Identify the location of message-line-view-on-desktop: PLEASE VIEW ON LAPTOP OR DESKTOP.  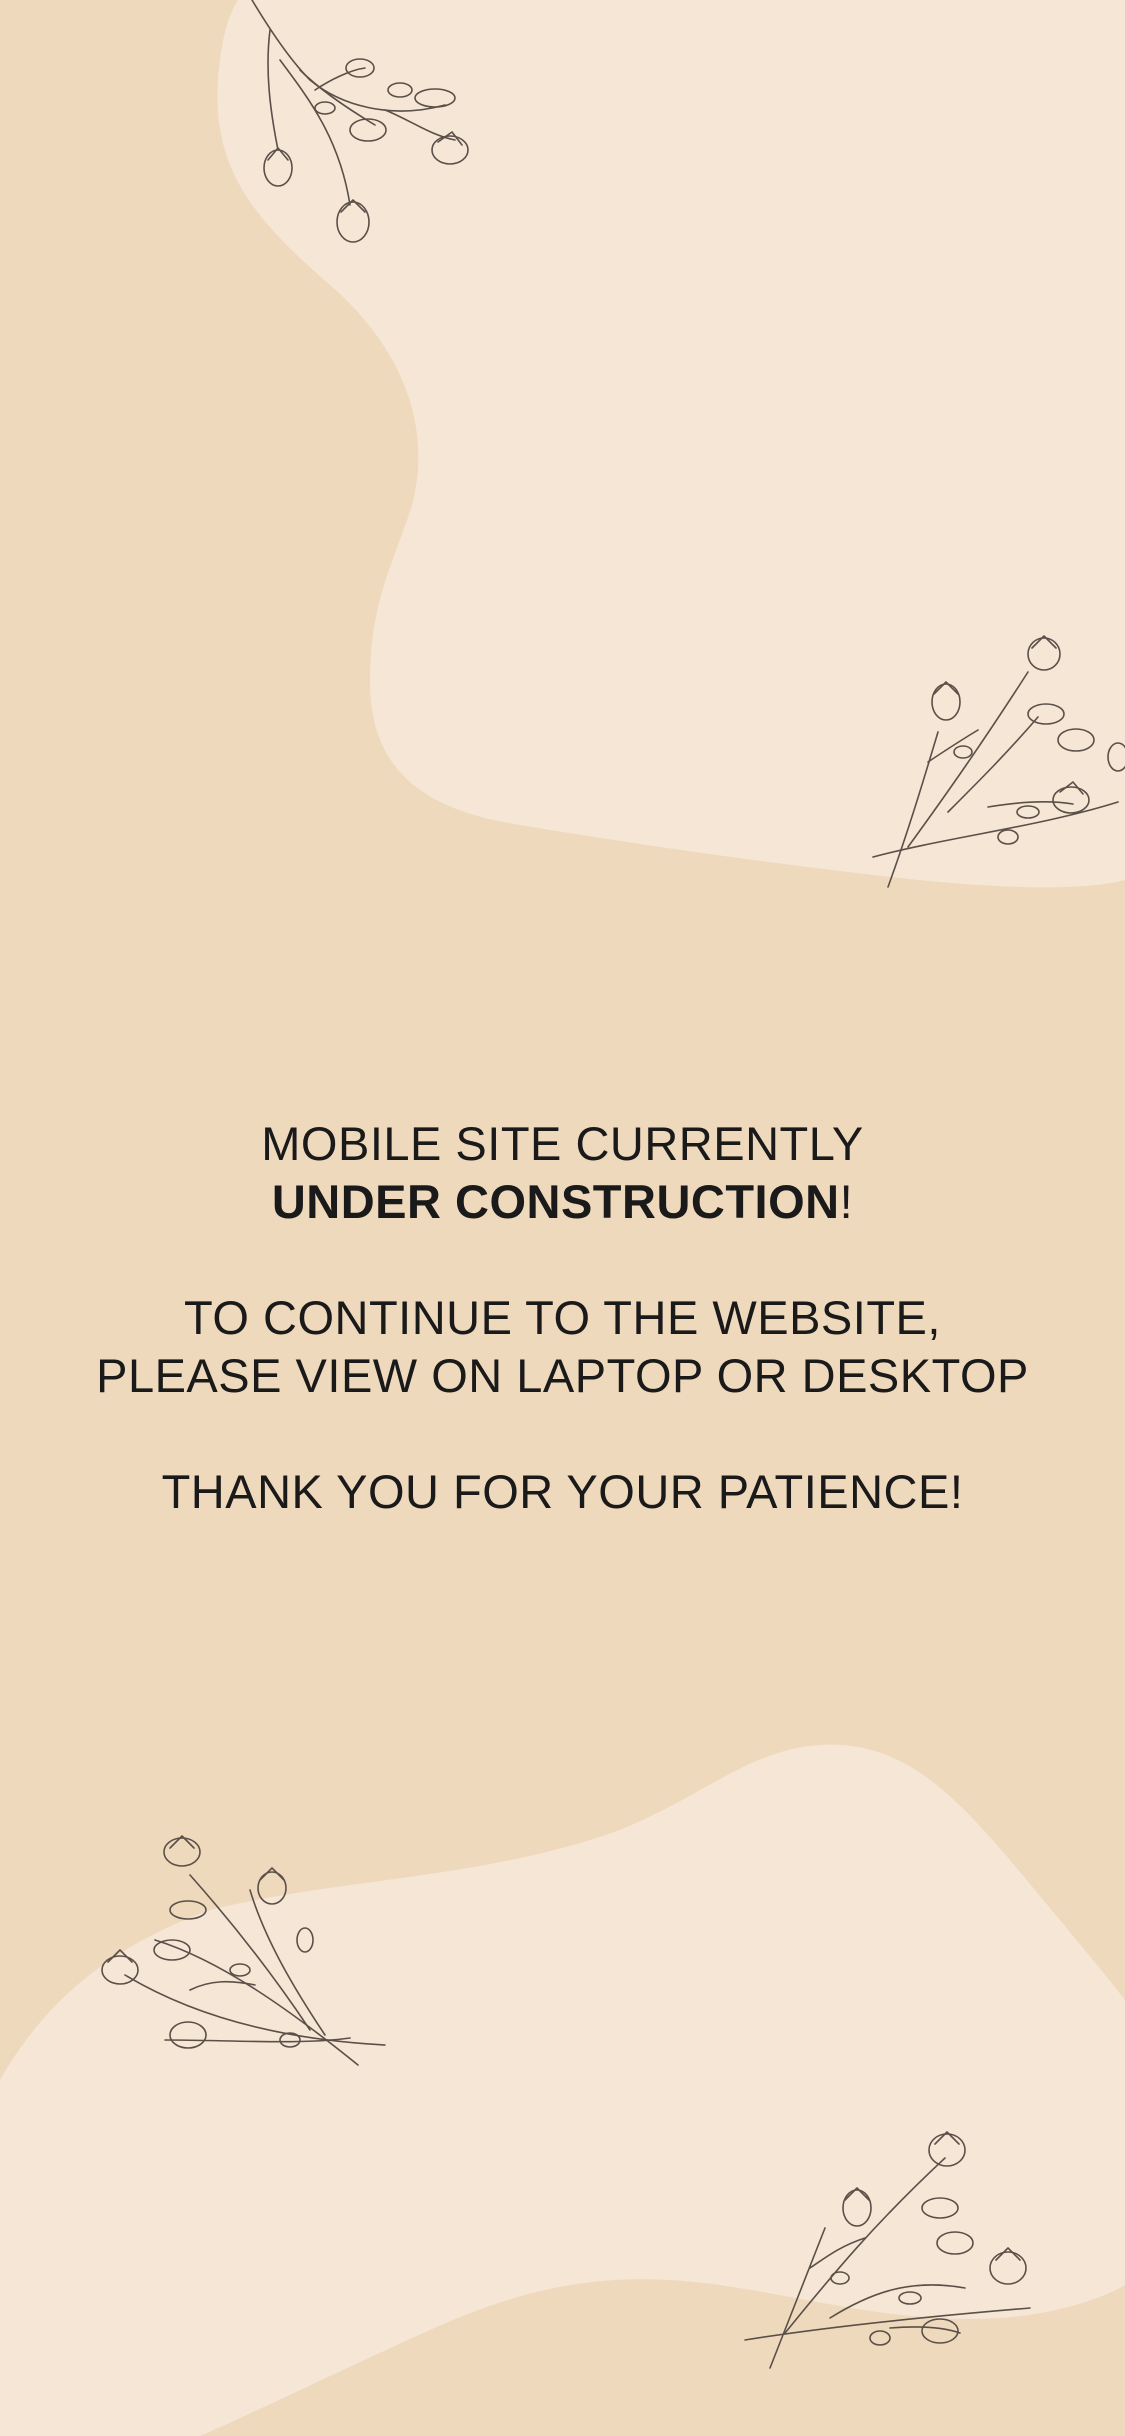
(562, 1375).